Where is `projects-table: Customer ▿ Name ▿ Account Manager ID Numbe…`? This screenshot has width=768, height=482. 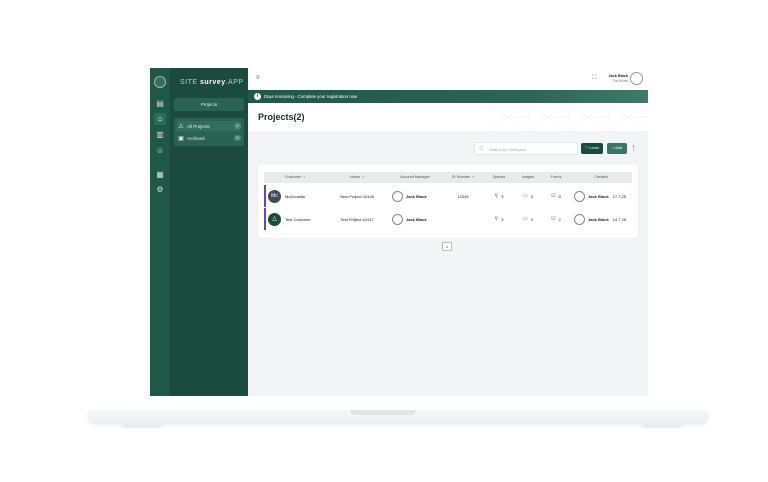 projects-table: Customer ▿ Name ▿ Account Manager ID Numbe… is located at coordinates (448, 201).